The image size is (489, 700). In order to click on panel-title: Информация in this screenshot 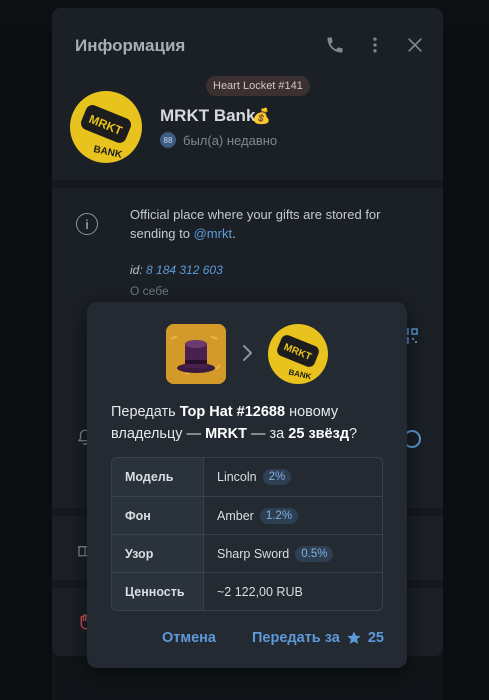, I will do `click(130, 45)`.